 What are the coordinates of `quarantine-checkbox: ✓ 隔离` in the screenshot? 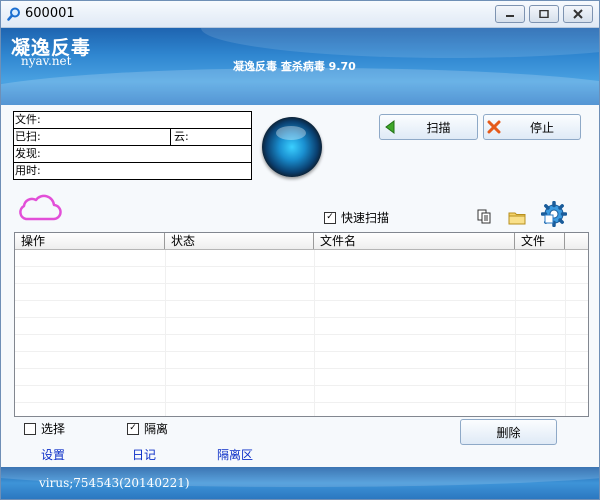 It's located at (147, 428).